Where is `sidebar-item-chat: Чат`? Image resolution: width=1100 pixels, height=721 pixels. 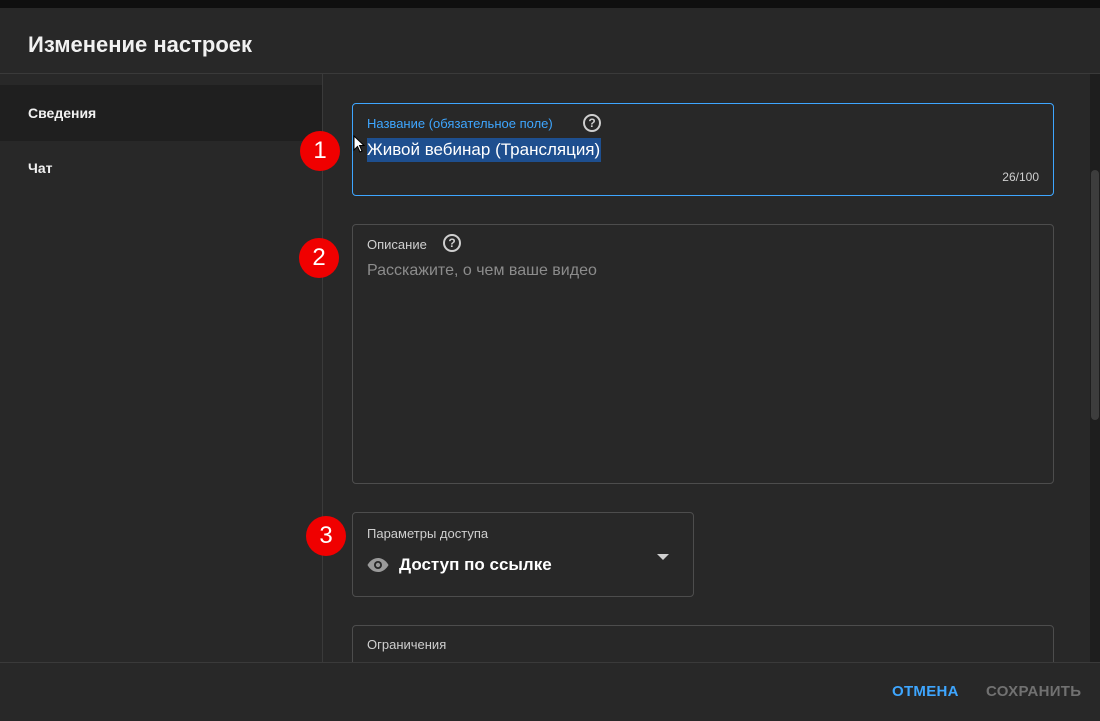 sidebar-item-chat: Чат is located at coordinates (161, 168).